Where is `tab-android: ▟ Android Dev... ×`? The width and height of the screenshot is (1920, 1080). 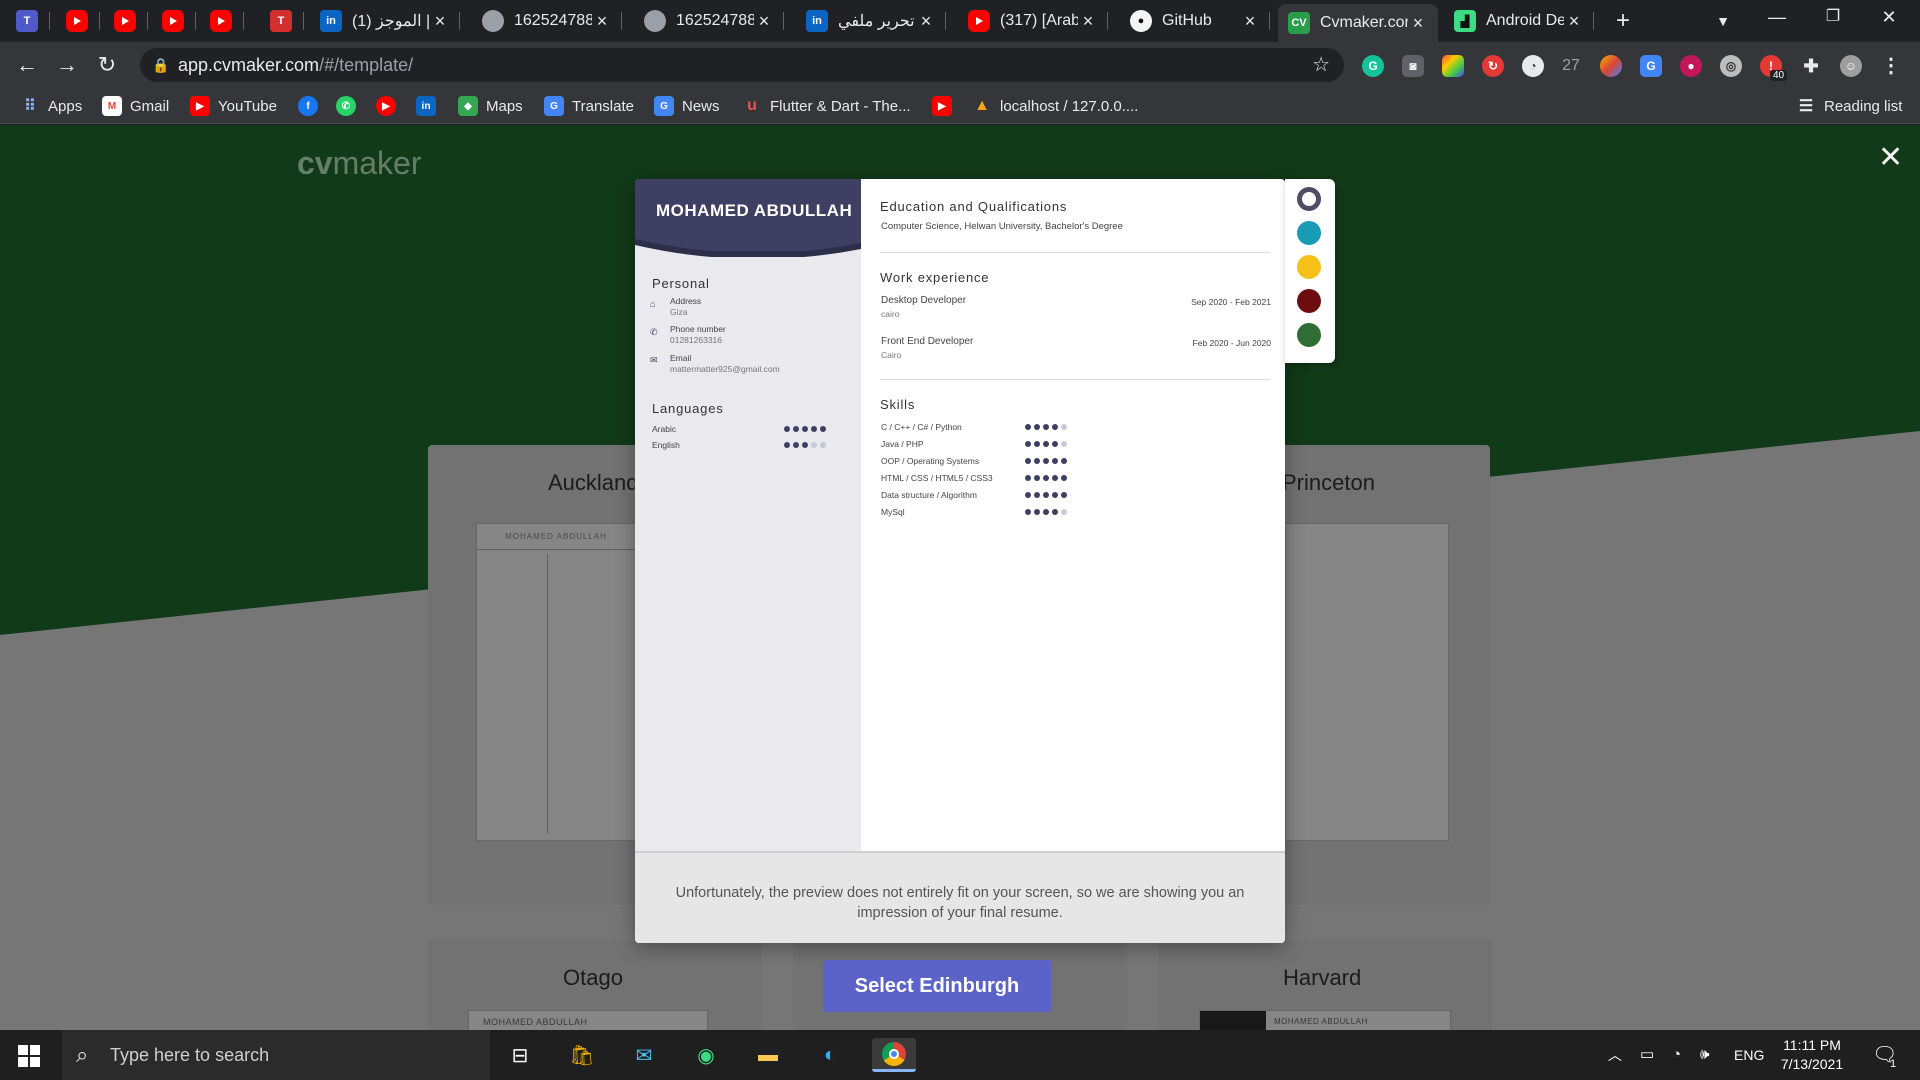 tab-android: ▟ Android Dev... × is located at coordinates (1519, 21).